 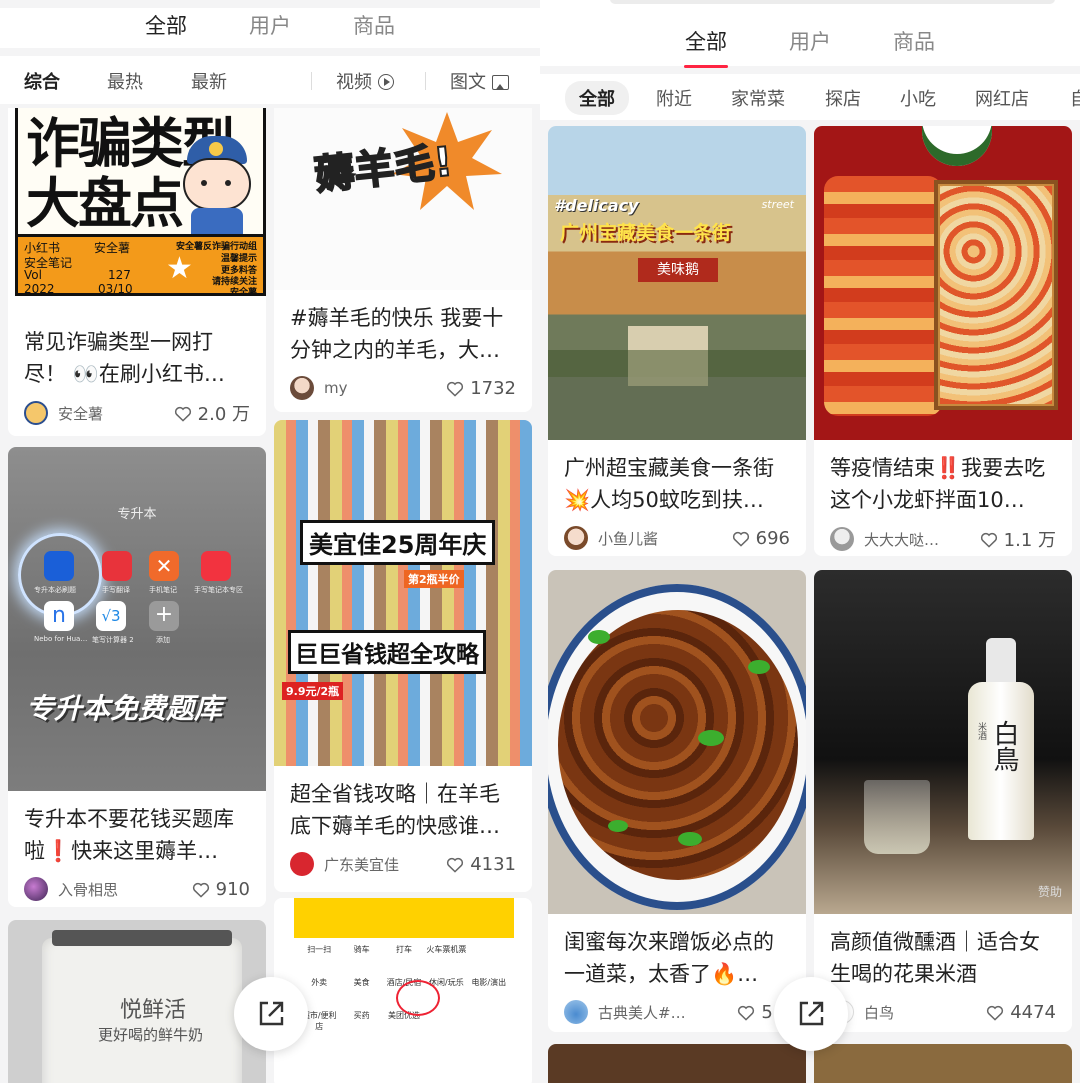 I want to click on author-name: 安全薯, so click(x=116, y=413).